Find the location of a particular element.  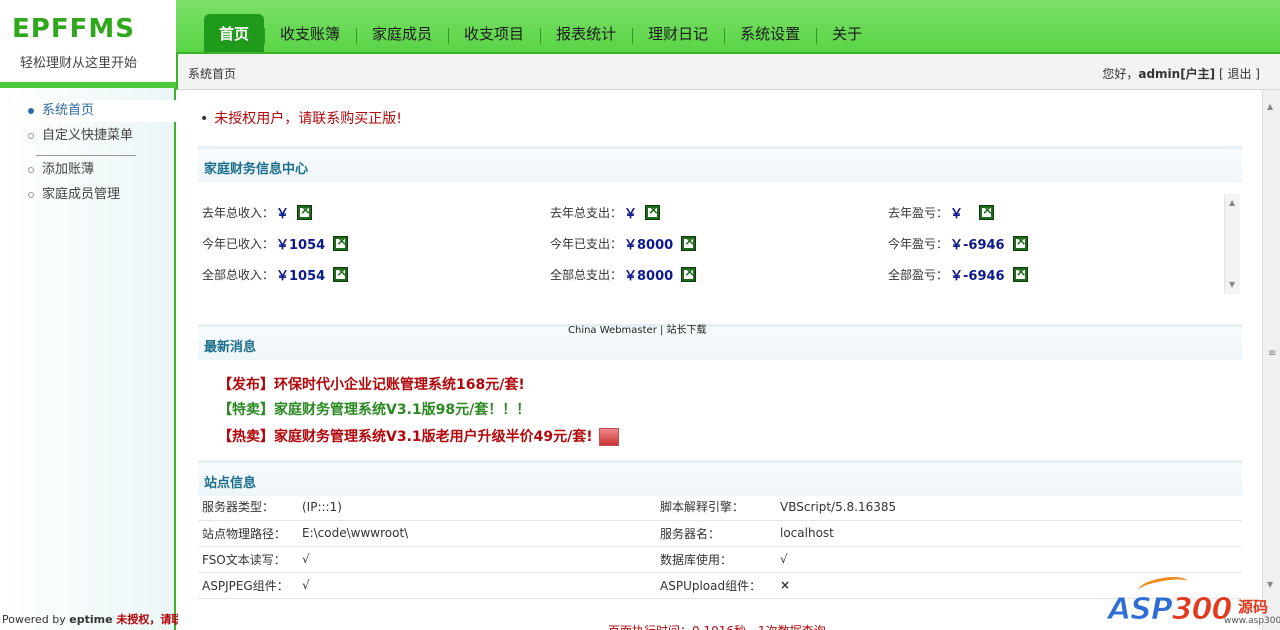

finance-scrollbar: ▲ ▼ is located at coordinates (1232, 244).